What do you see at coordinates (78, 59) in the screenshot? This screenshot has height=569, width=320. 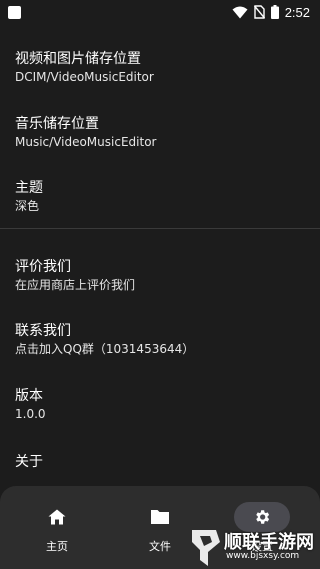 I see `setting-title: 视频和图片储存位置` at bounding box center [78, 59].